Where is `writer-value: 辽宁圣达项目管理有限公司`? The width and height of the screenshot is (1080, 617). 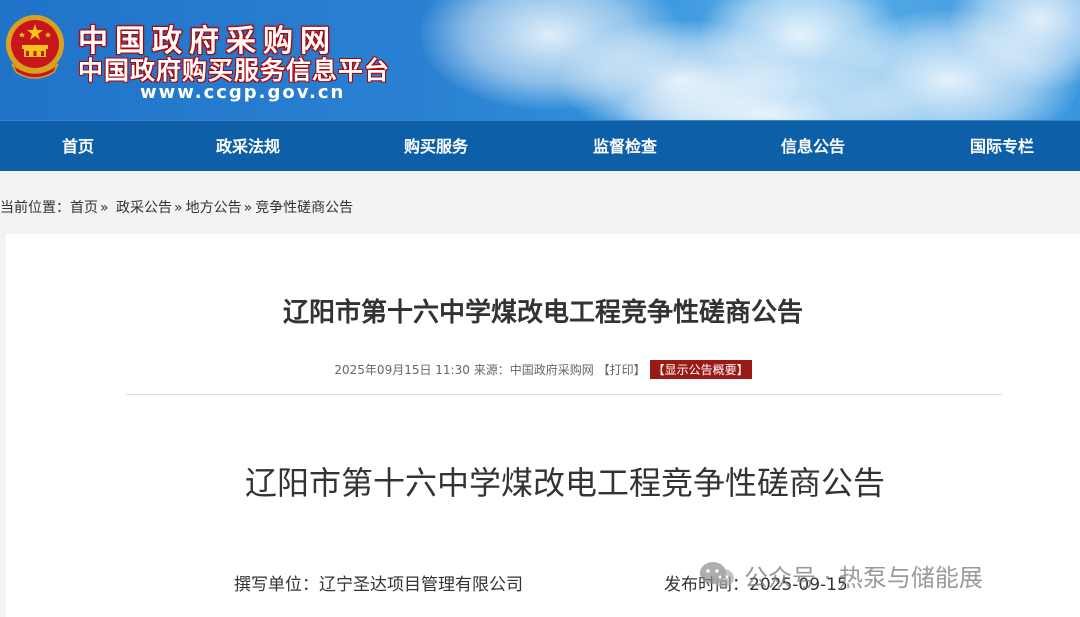
writer-value: 辽宁圣达项目管理有限公司 is located at coordinates (421, 585).